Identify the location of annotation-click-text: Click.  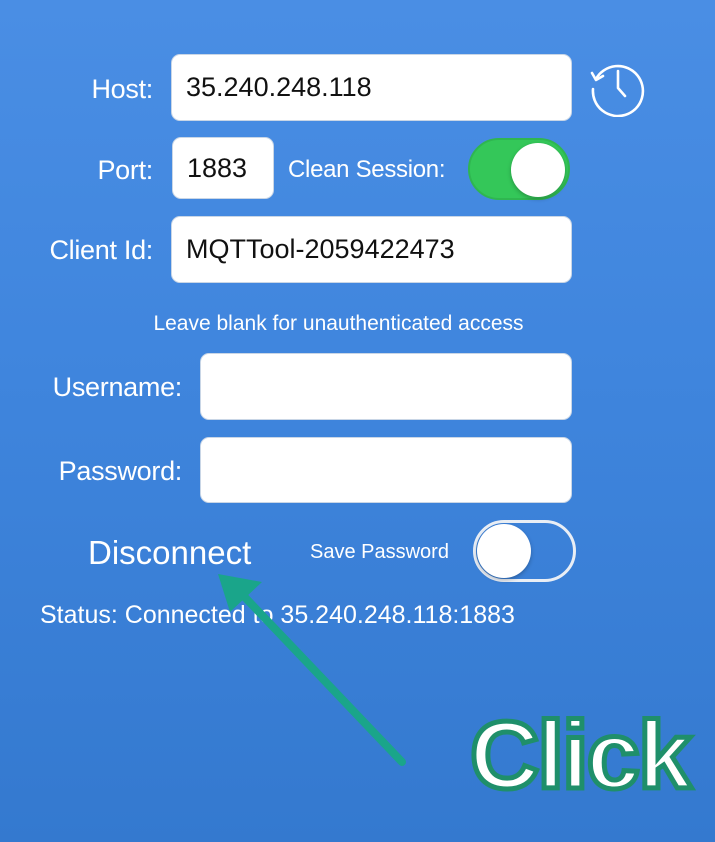
(580, 755).